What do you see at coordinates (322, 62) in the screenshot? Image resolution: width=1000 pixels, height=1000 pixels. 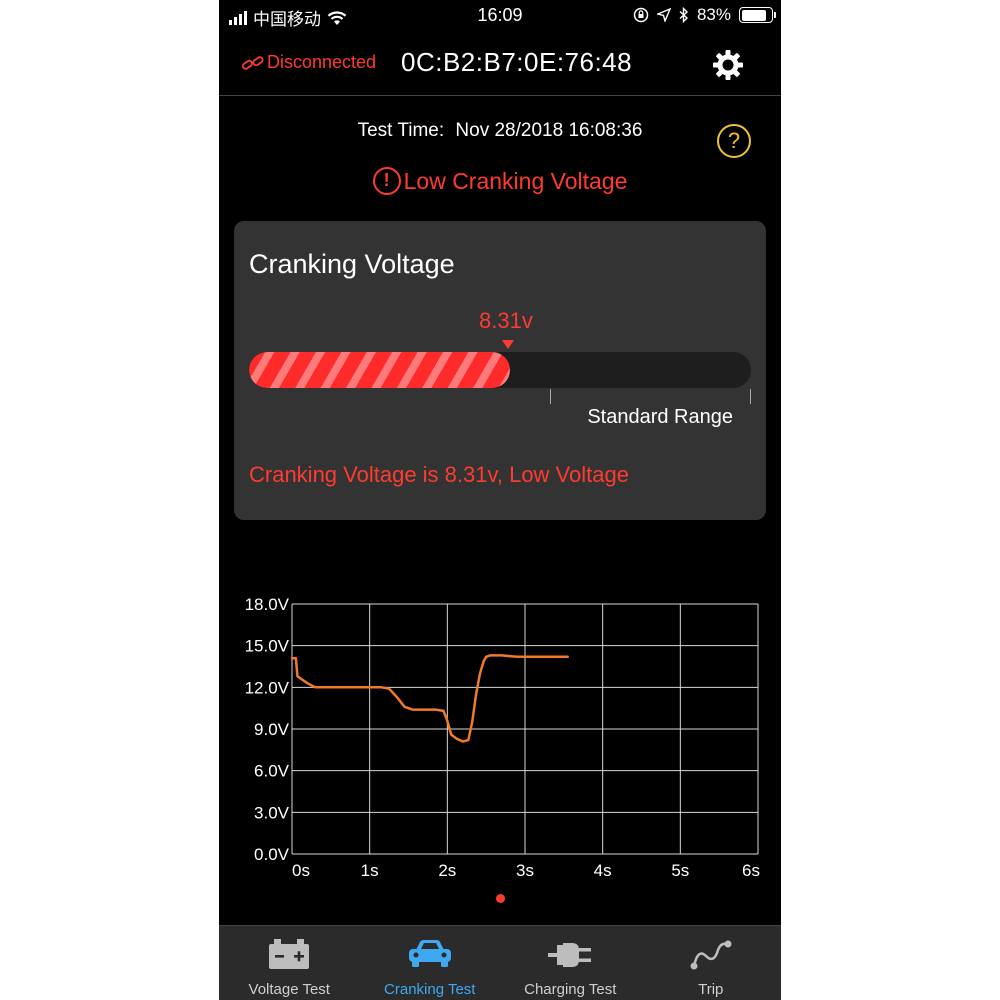 I see `connection-status-label: Disconnected` at bounding box center [322, 62].